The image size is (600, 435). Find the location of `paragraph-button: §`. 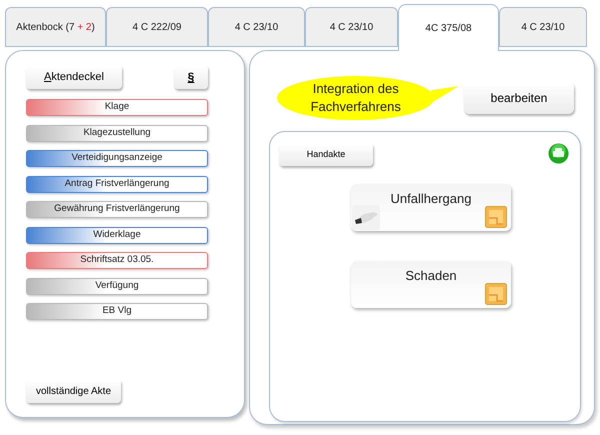

paragraph-button: § is located at coordinates (191, 77).